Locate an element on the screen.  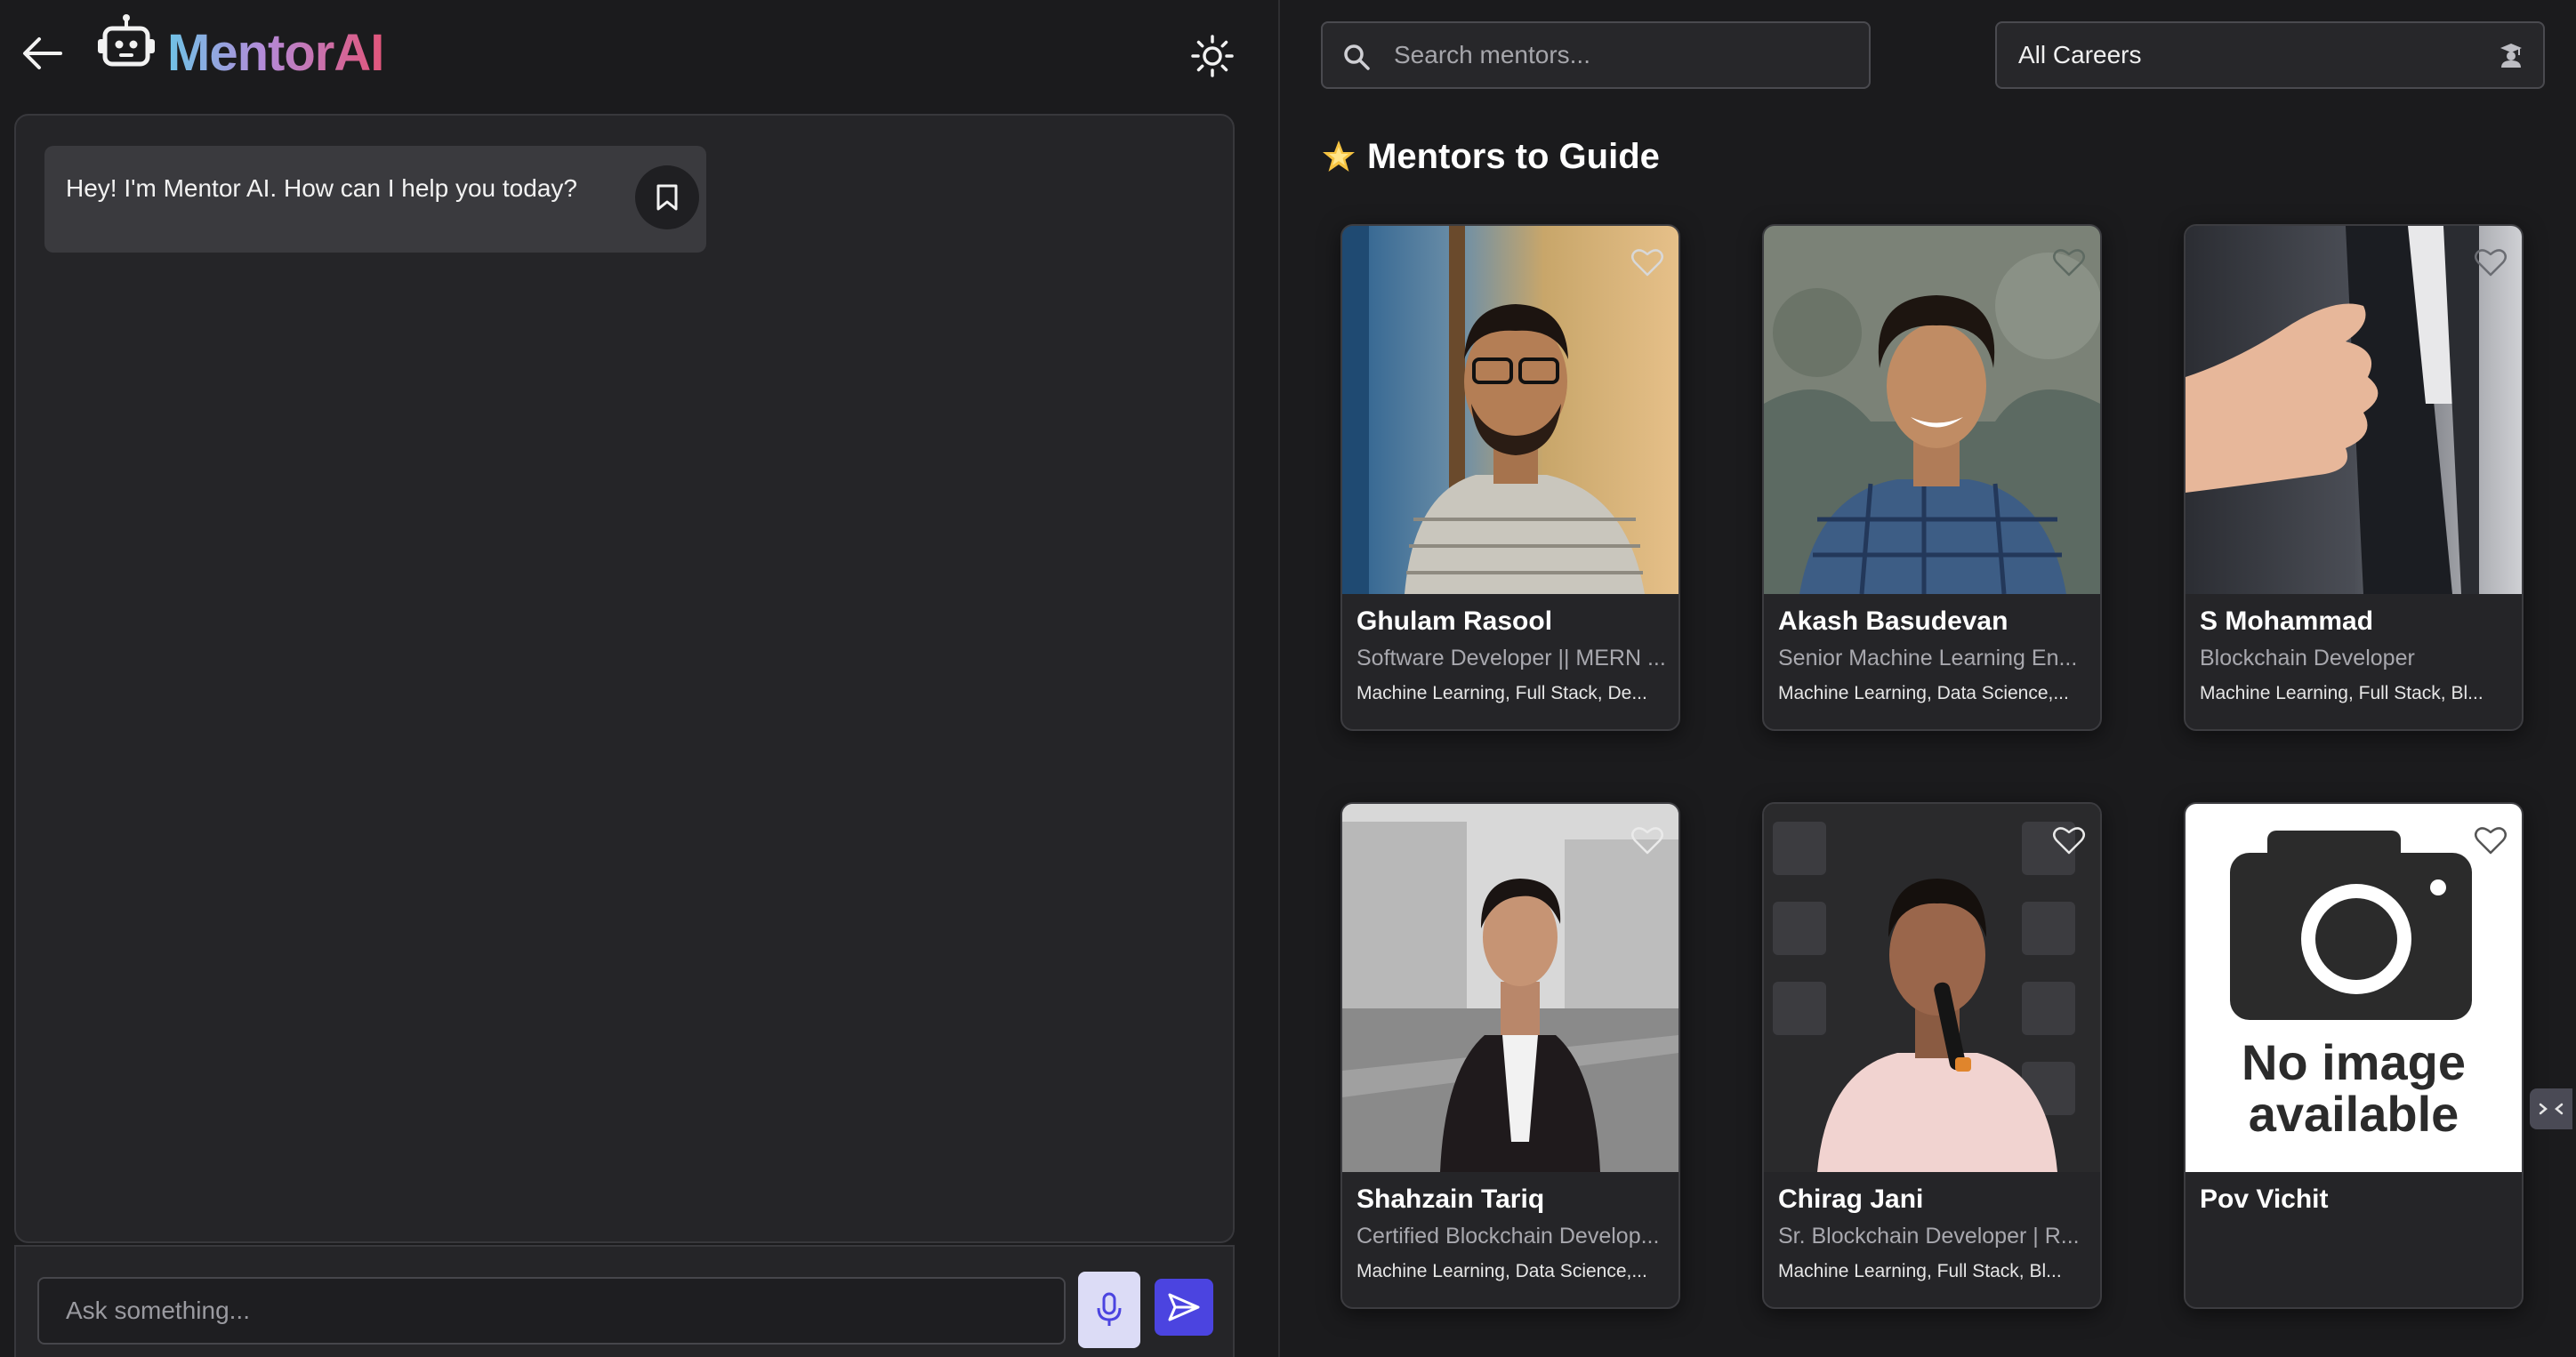
section-title: Mentors to Guide is located at coordinates (1513, 156).